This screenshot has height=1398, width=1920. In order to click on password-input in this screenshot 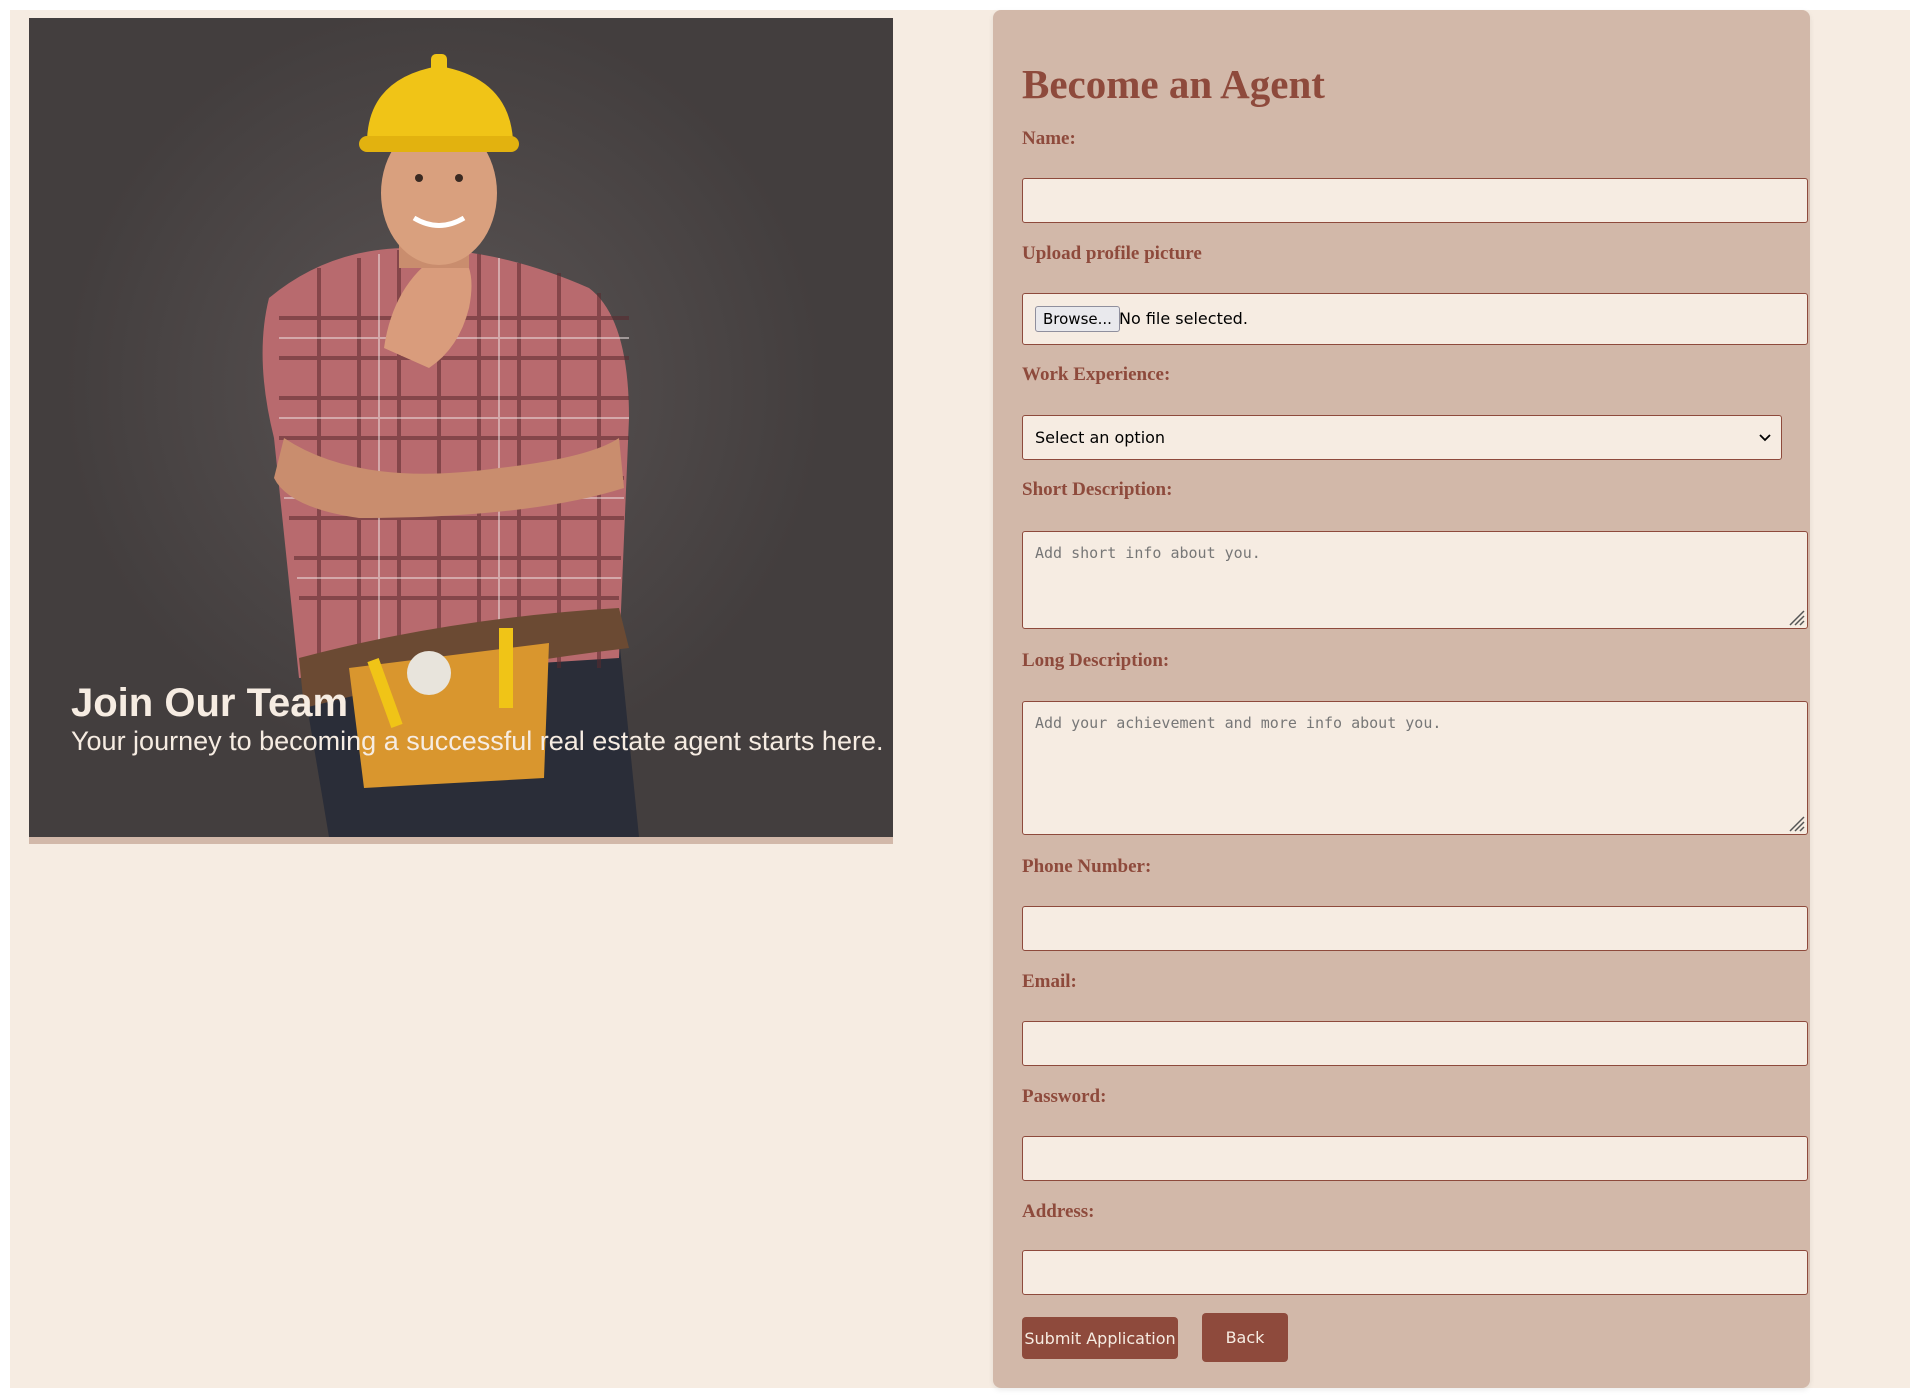, I will do `click(1415, 1158)`.